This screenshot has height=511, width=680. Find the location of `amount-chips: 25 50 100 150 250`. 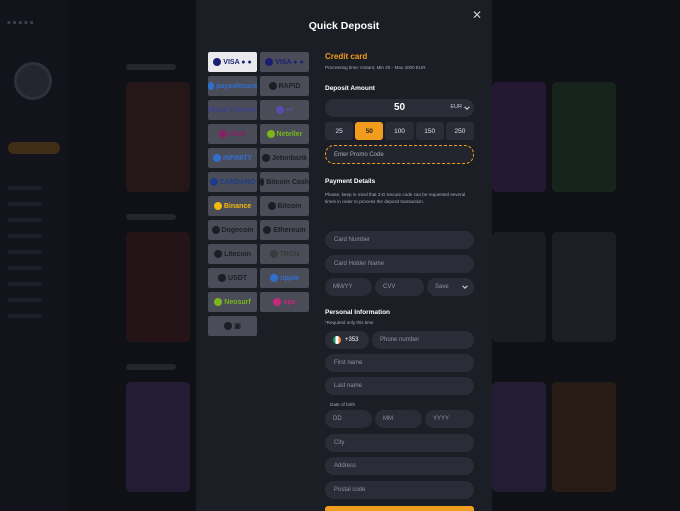

amount-chips: 25 50 100 150 250 is located at coordinates (400, 131).